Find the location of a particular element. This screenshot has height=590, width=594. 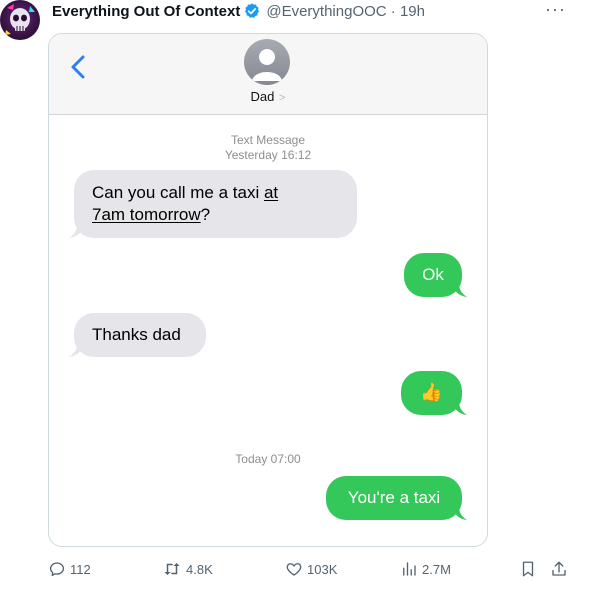

imessage-header: Dad > is located at coordinates (268, 74).